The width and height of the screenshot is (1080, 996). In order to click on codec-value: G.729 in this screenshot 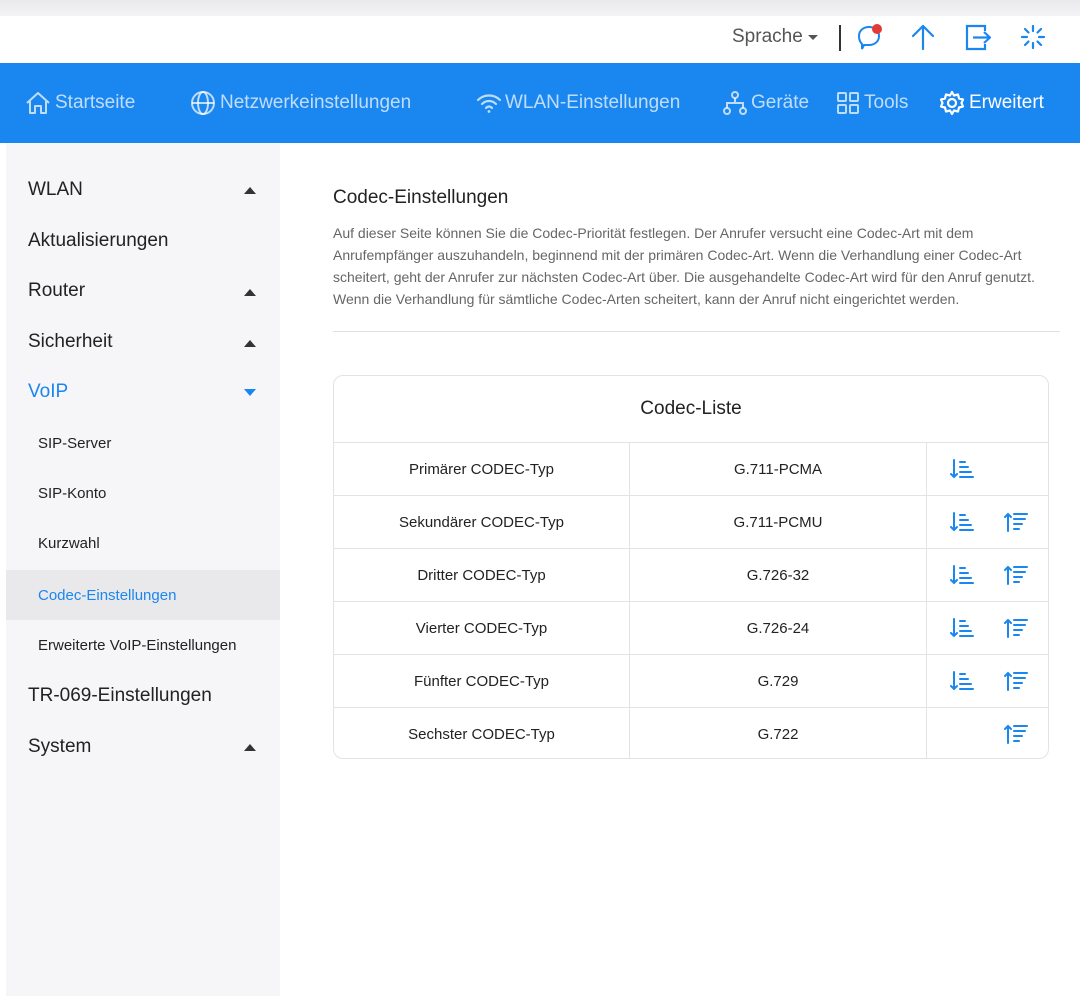, I will do `click(778, 681)`.